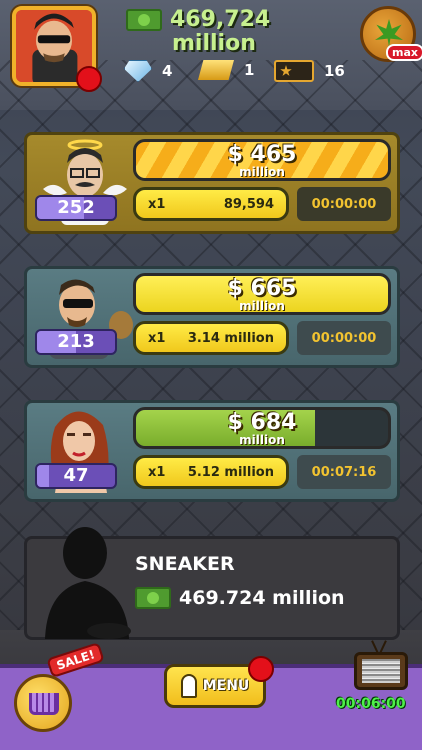  I want to click on menu-label: MENU, so click(226, 686).